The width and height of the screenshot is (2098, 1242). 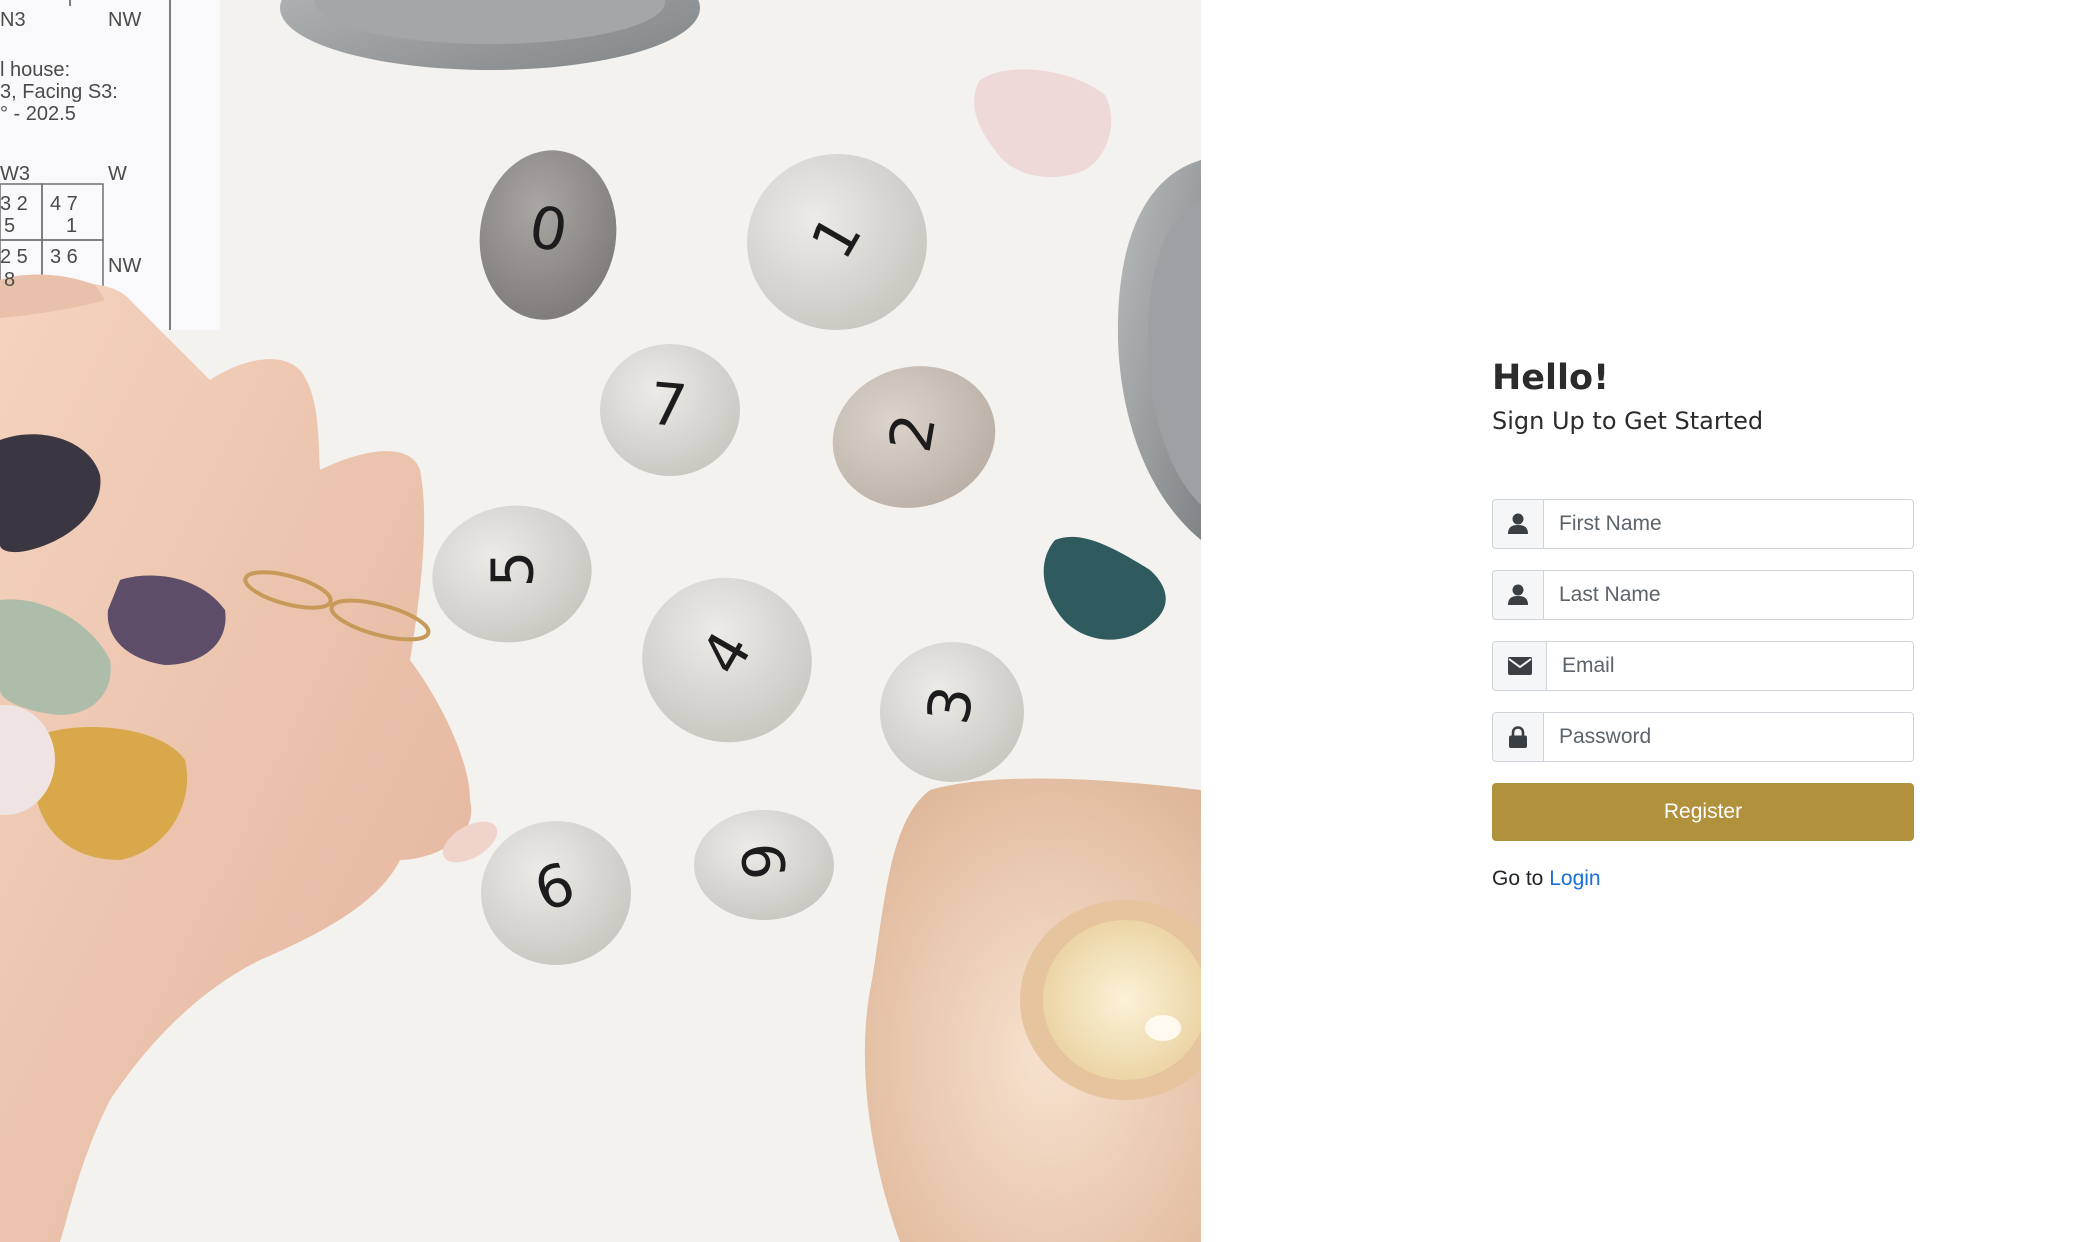 What do you see at coordinates (35, 70) in the screenshot?
I see `paper-label-house: l house:` at bounding box center [35, 70].